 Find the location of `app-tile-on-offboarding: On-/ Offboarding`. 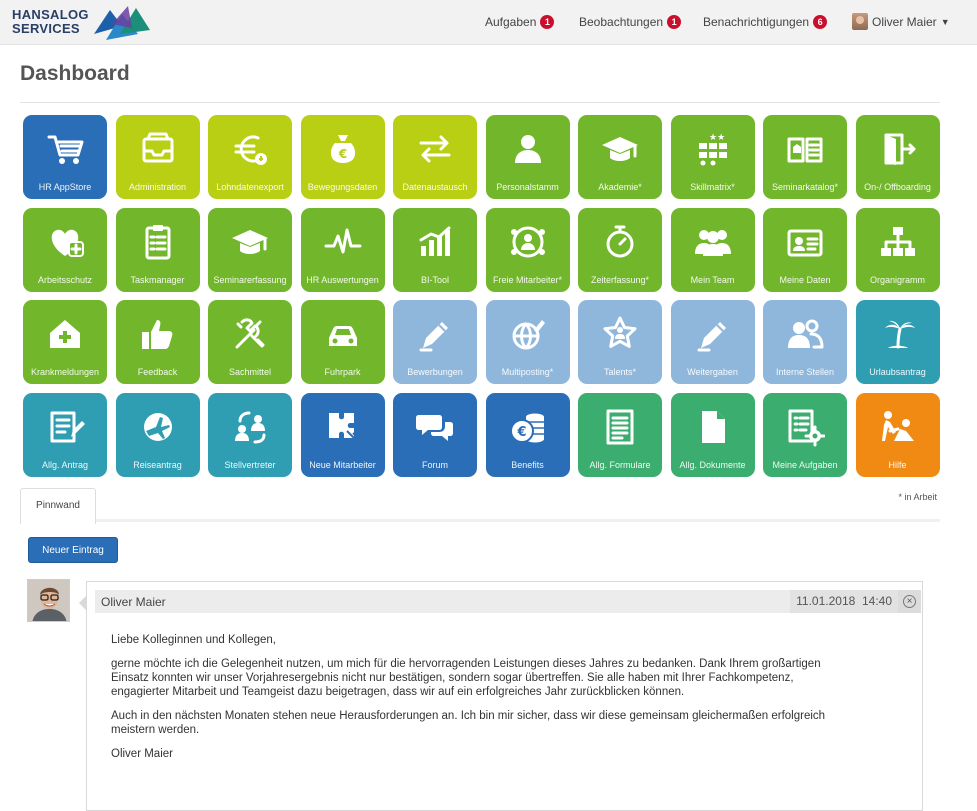

app-tile-on-offboarding: On-/ Offboarding is located at coordinates (897, 157).